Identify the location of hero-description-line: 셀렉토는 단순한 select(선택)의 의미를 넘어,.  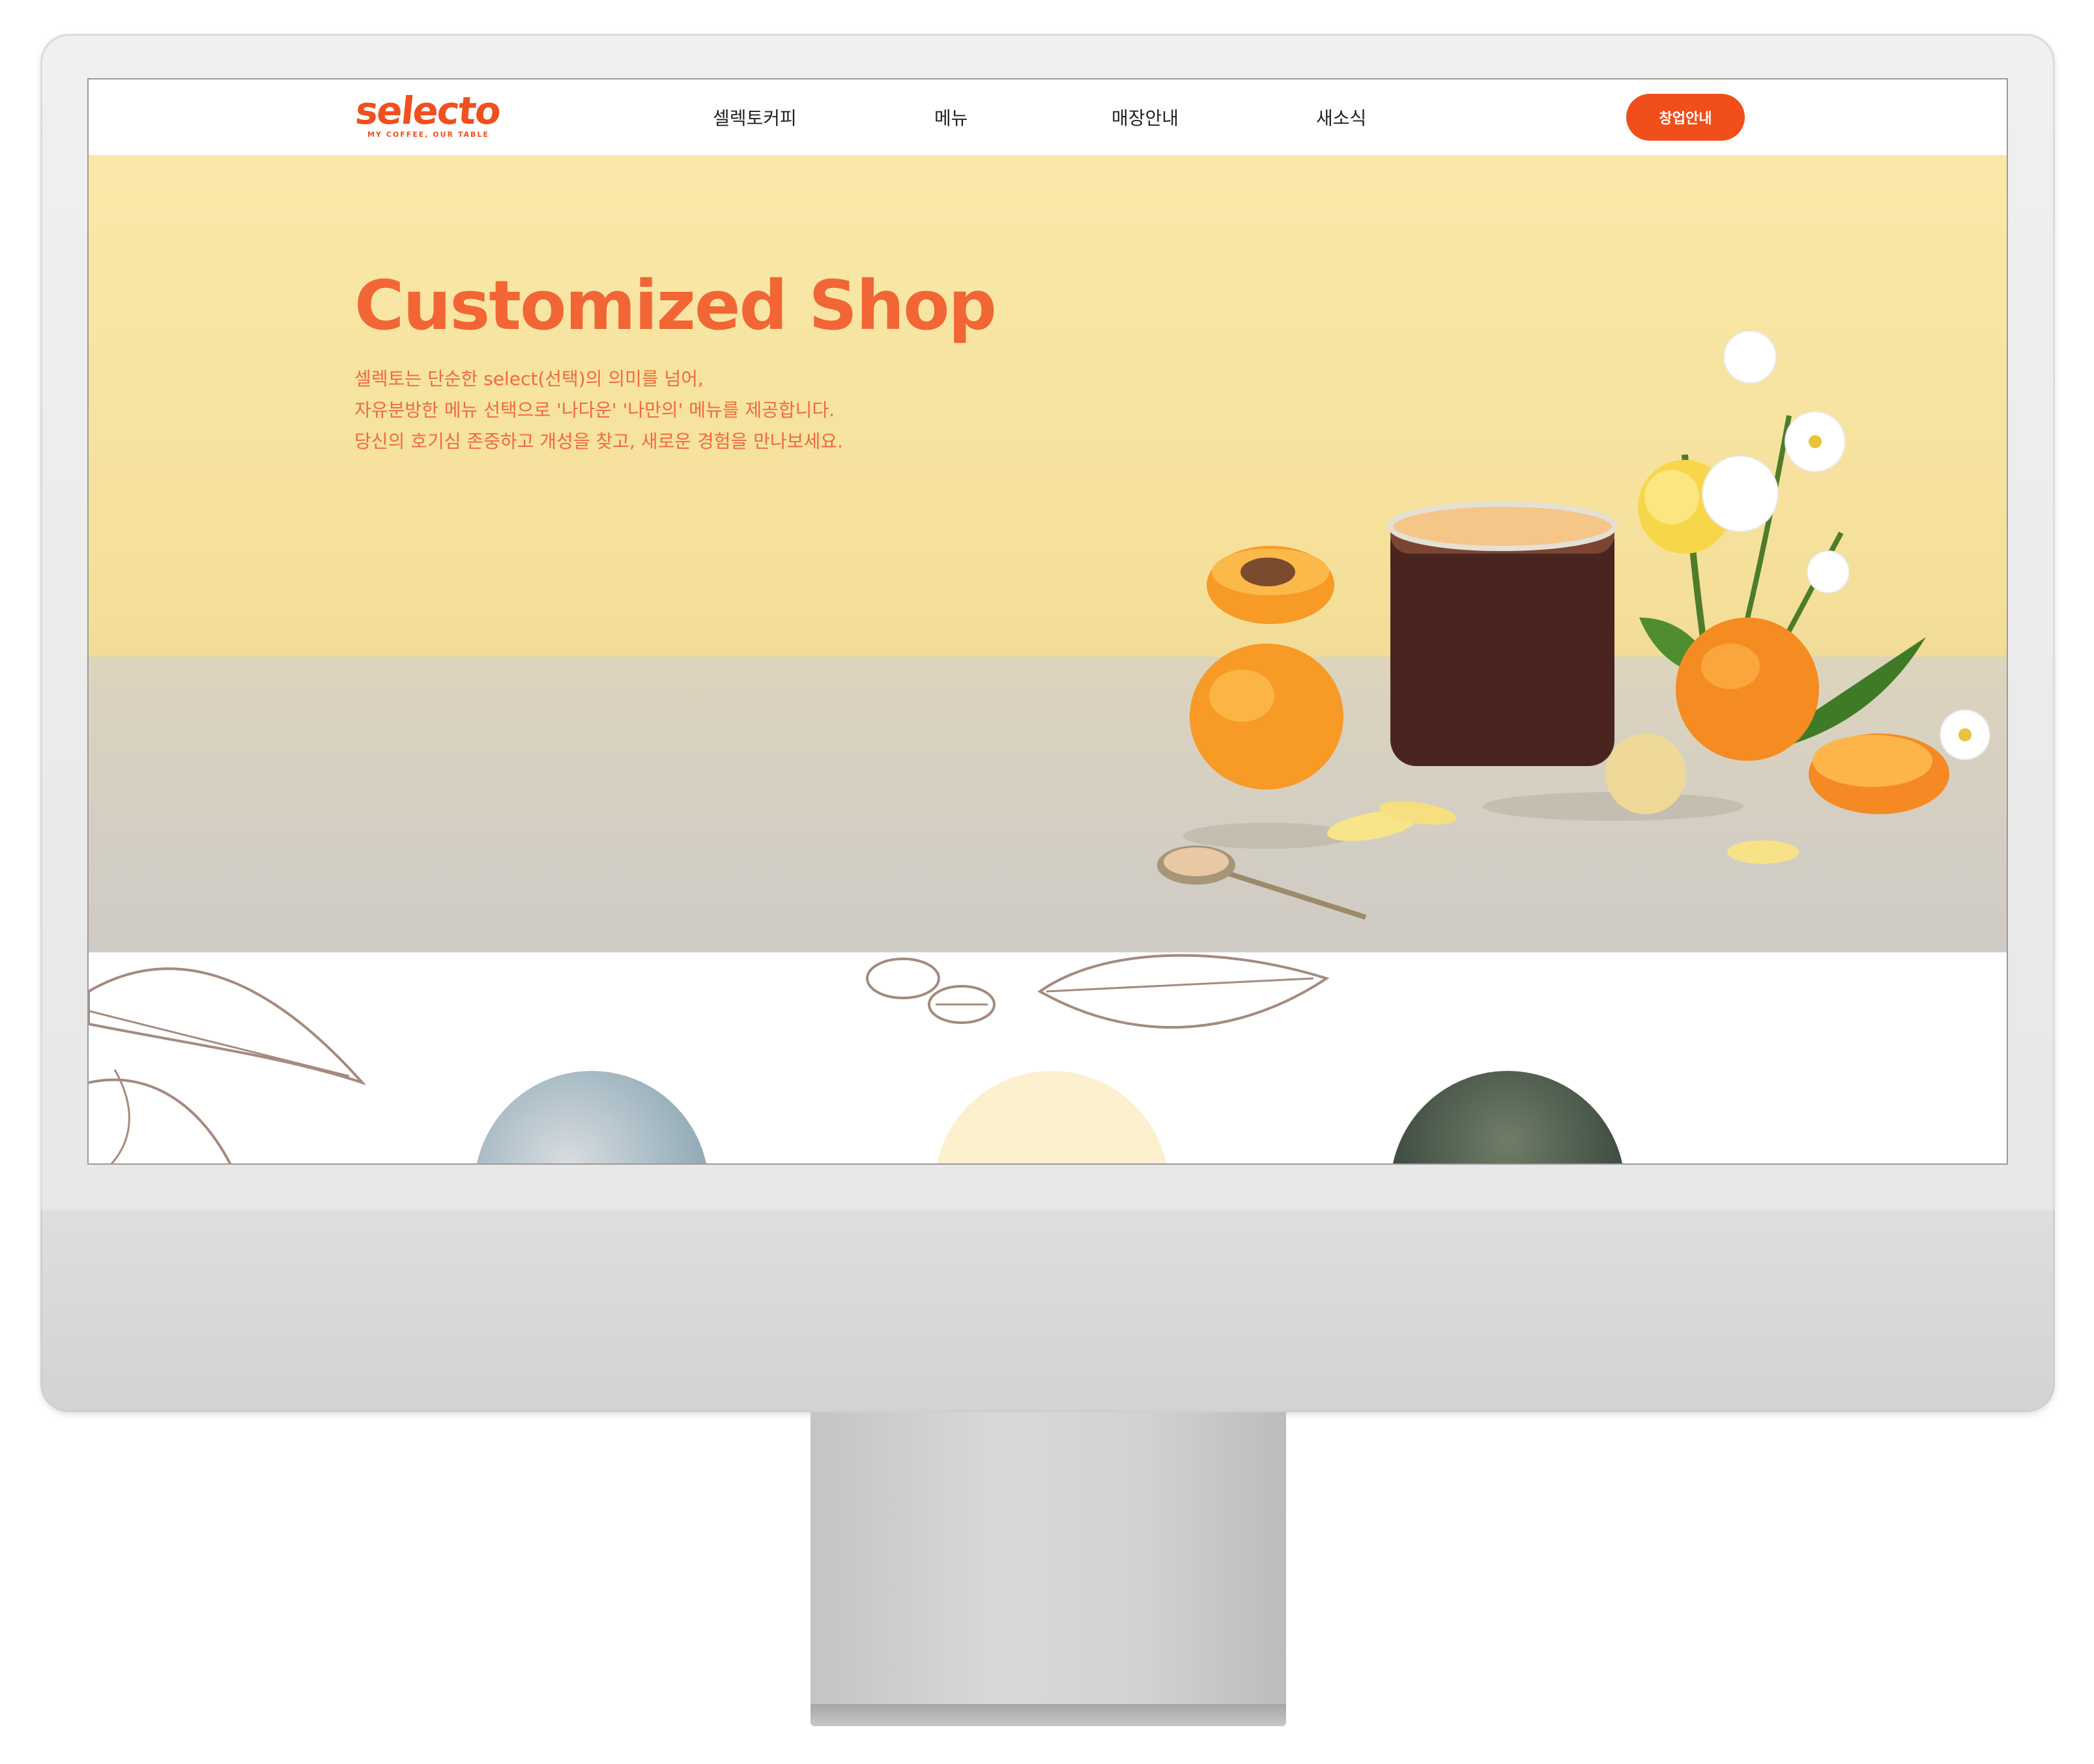
(529, 379).